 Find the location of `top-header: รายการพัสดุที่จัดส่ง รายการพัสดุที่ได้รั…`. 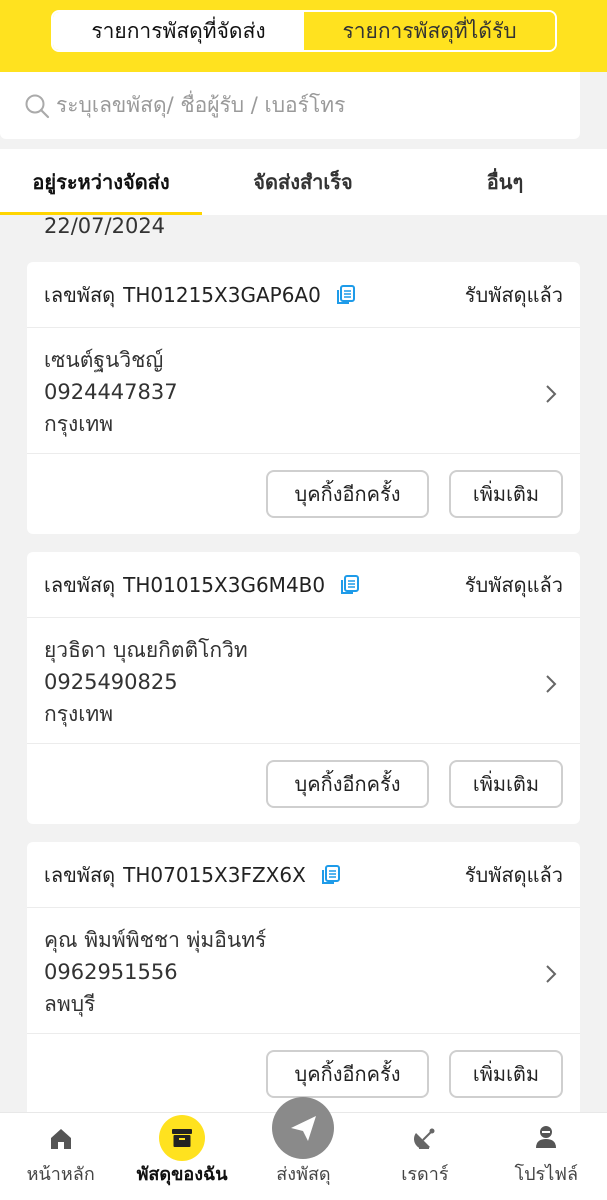

top-header: รายการพัสดุที่จัดส่ง รายการพัสดุที่ได้รั… is located at coordinates (303, 36).